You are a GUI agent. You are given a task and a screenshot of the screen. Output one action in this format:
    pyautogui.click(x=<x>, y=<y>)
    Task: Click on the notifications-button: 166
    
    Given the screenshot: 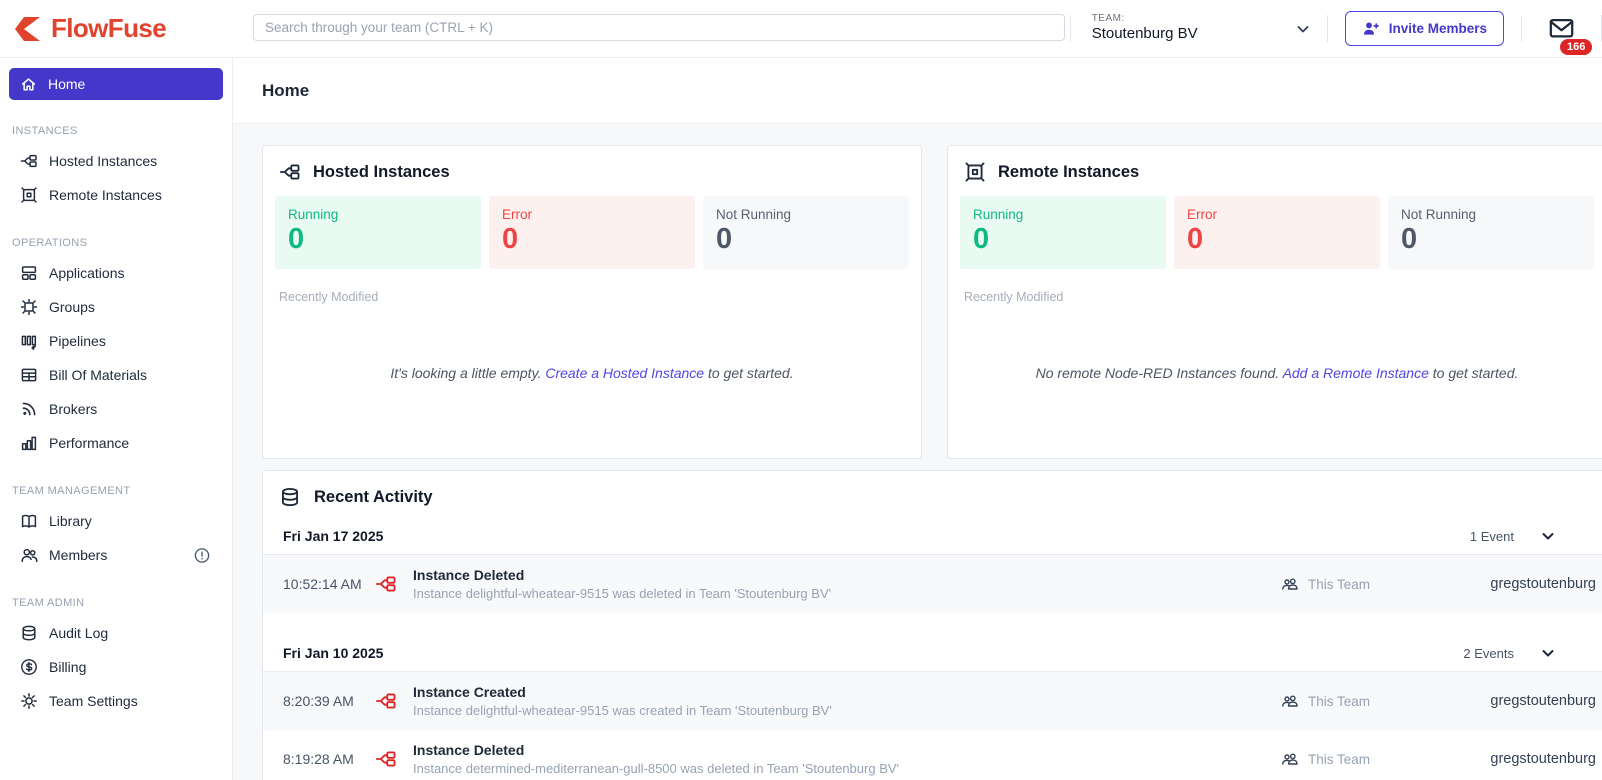 What is the action you would take?
    pyautogui.click(x=1561, y=35)
    